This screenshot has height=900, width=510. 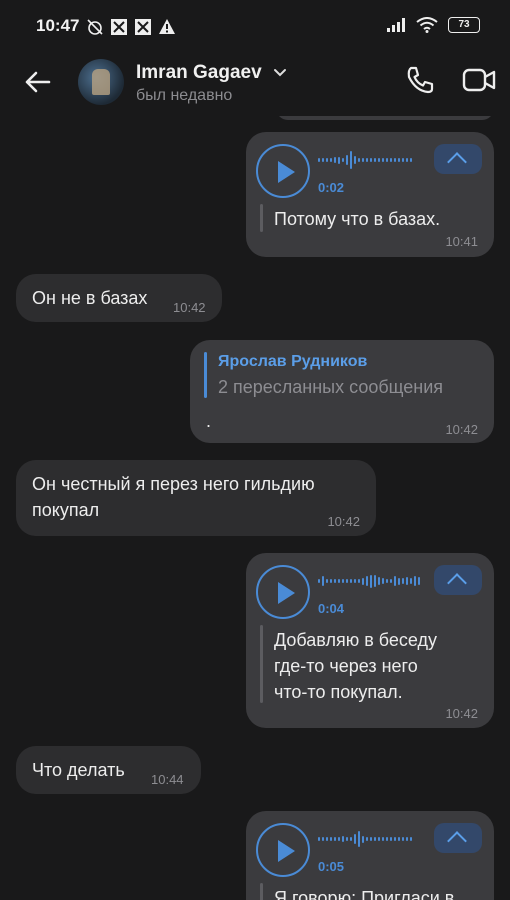 I want to click on notification-icons, so click(x=131, y=27).